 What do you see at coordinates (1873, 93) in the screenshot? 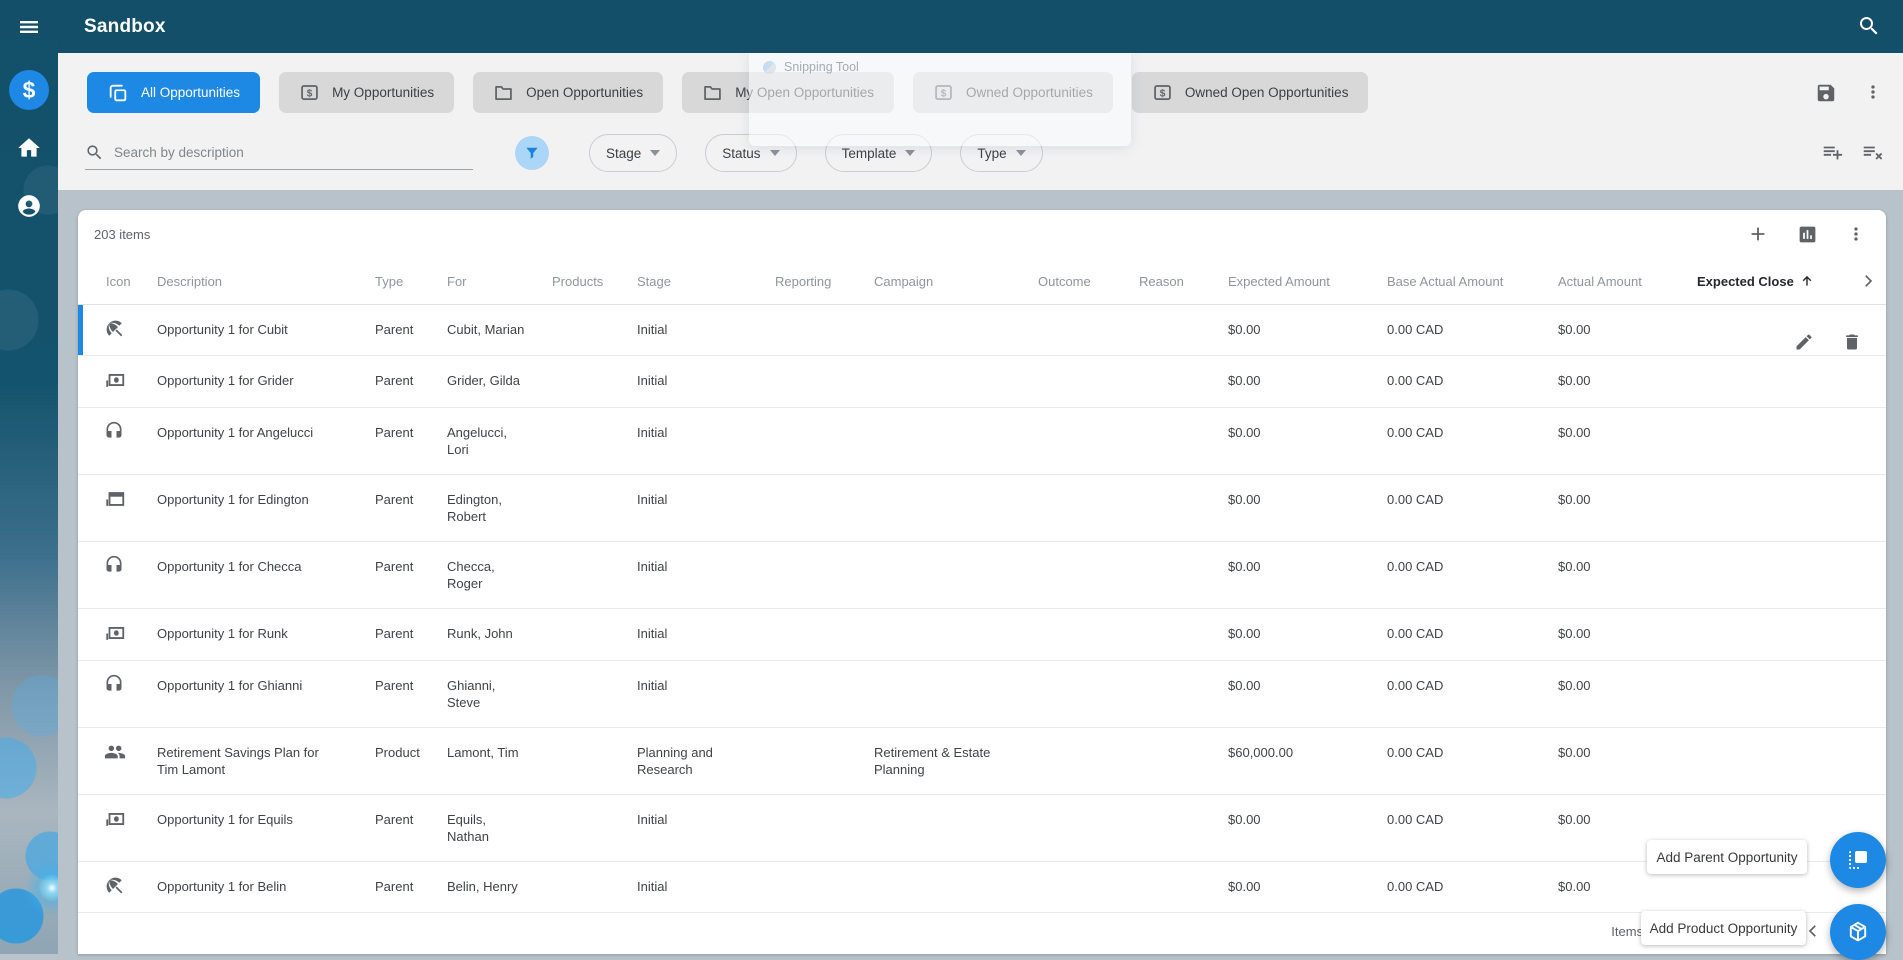
I see `kebab-menu-icon` at bounding box center [1873, 93].